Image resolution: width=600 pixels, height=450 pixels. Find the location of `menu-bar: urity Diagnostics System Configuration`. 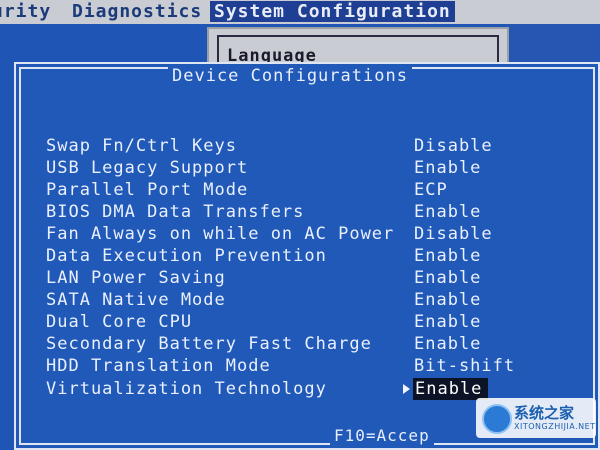

menu-bar: urity Diagnostics System Configuration is located at coordinates (300, 12).